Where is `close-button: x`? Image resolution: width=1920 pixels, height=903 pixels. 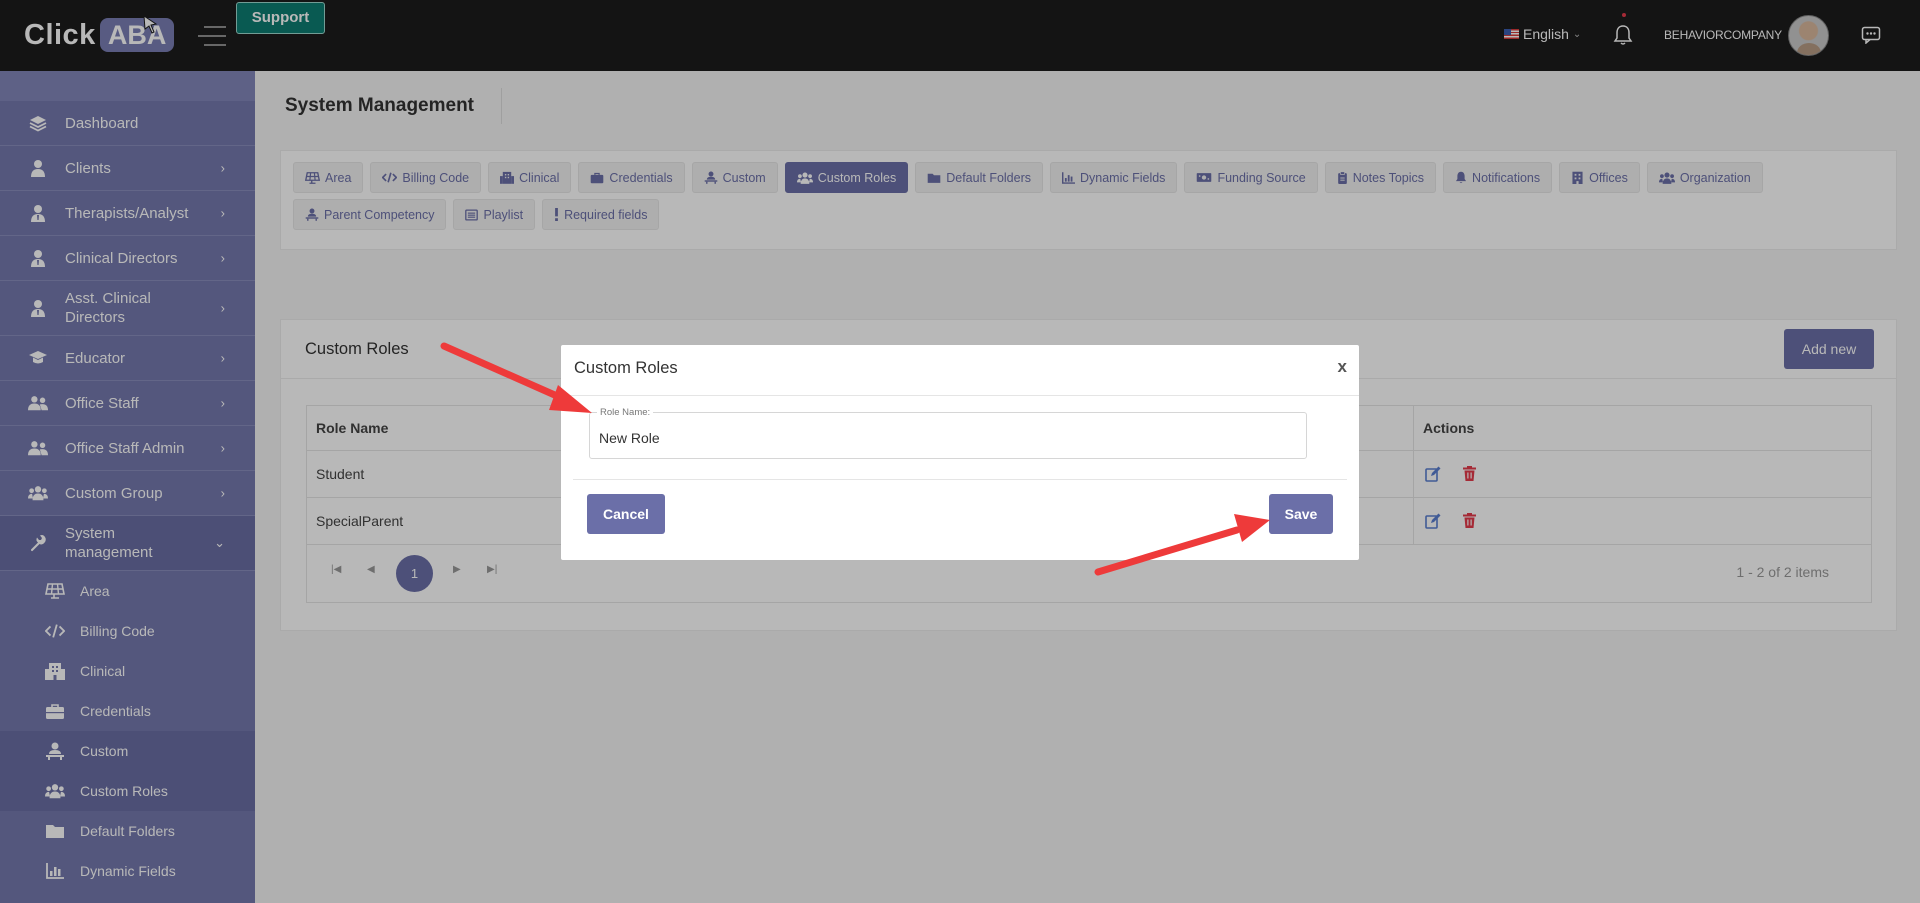
close-button: x is located at coordinates (1342, 367).